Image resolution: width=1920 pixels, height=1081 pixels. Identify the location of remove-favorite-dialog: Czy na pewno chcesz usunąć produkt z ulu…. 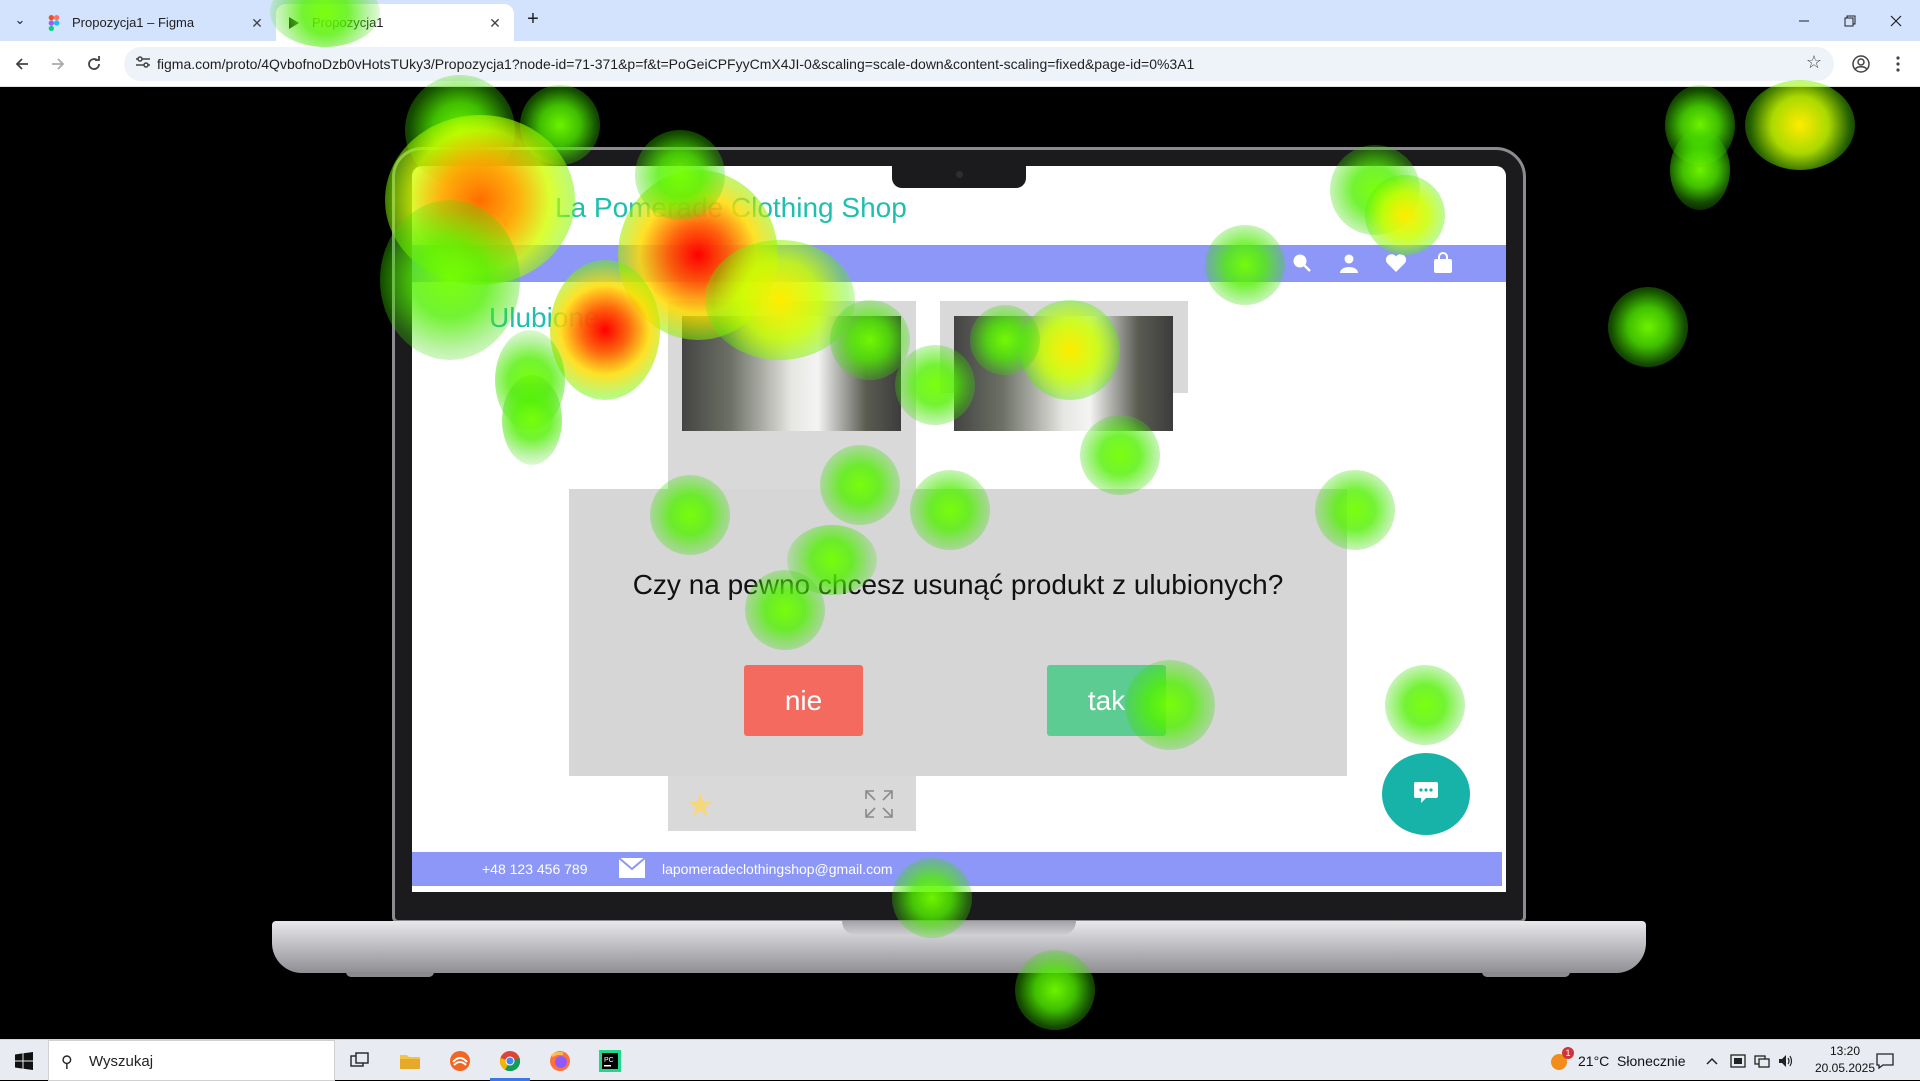
(958, 632).